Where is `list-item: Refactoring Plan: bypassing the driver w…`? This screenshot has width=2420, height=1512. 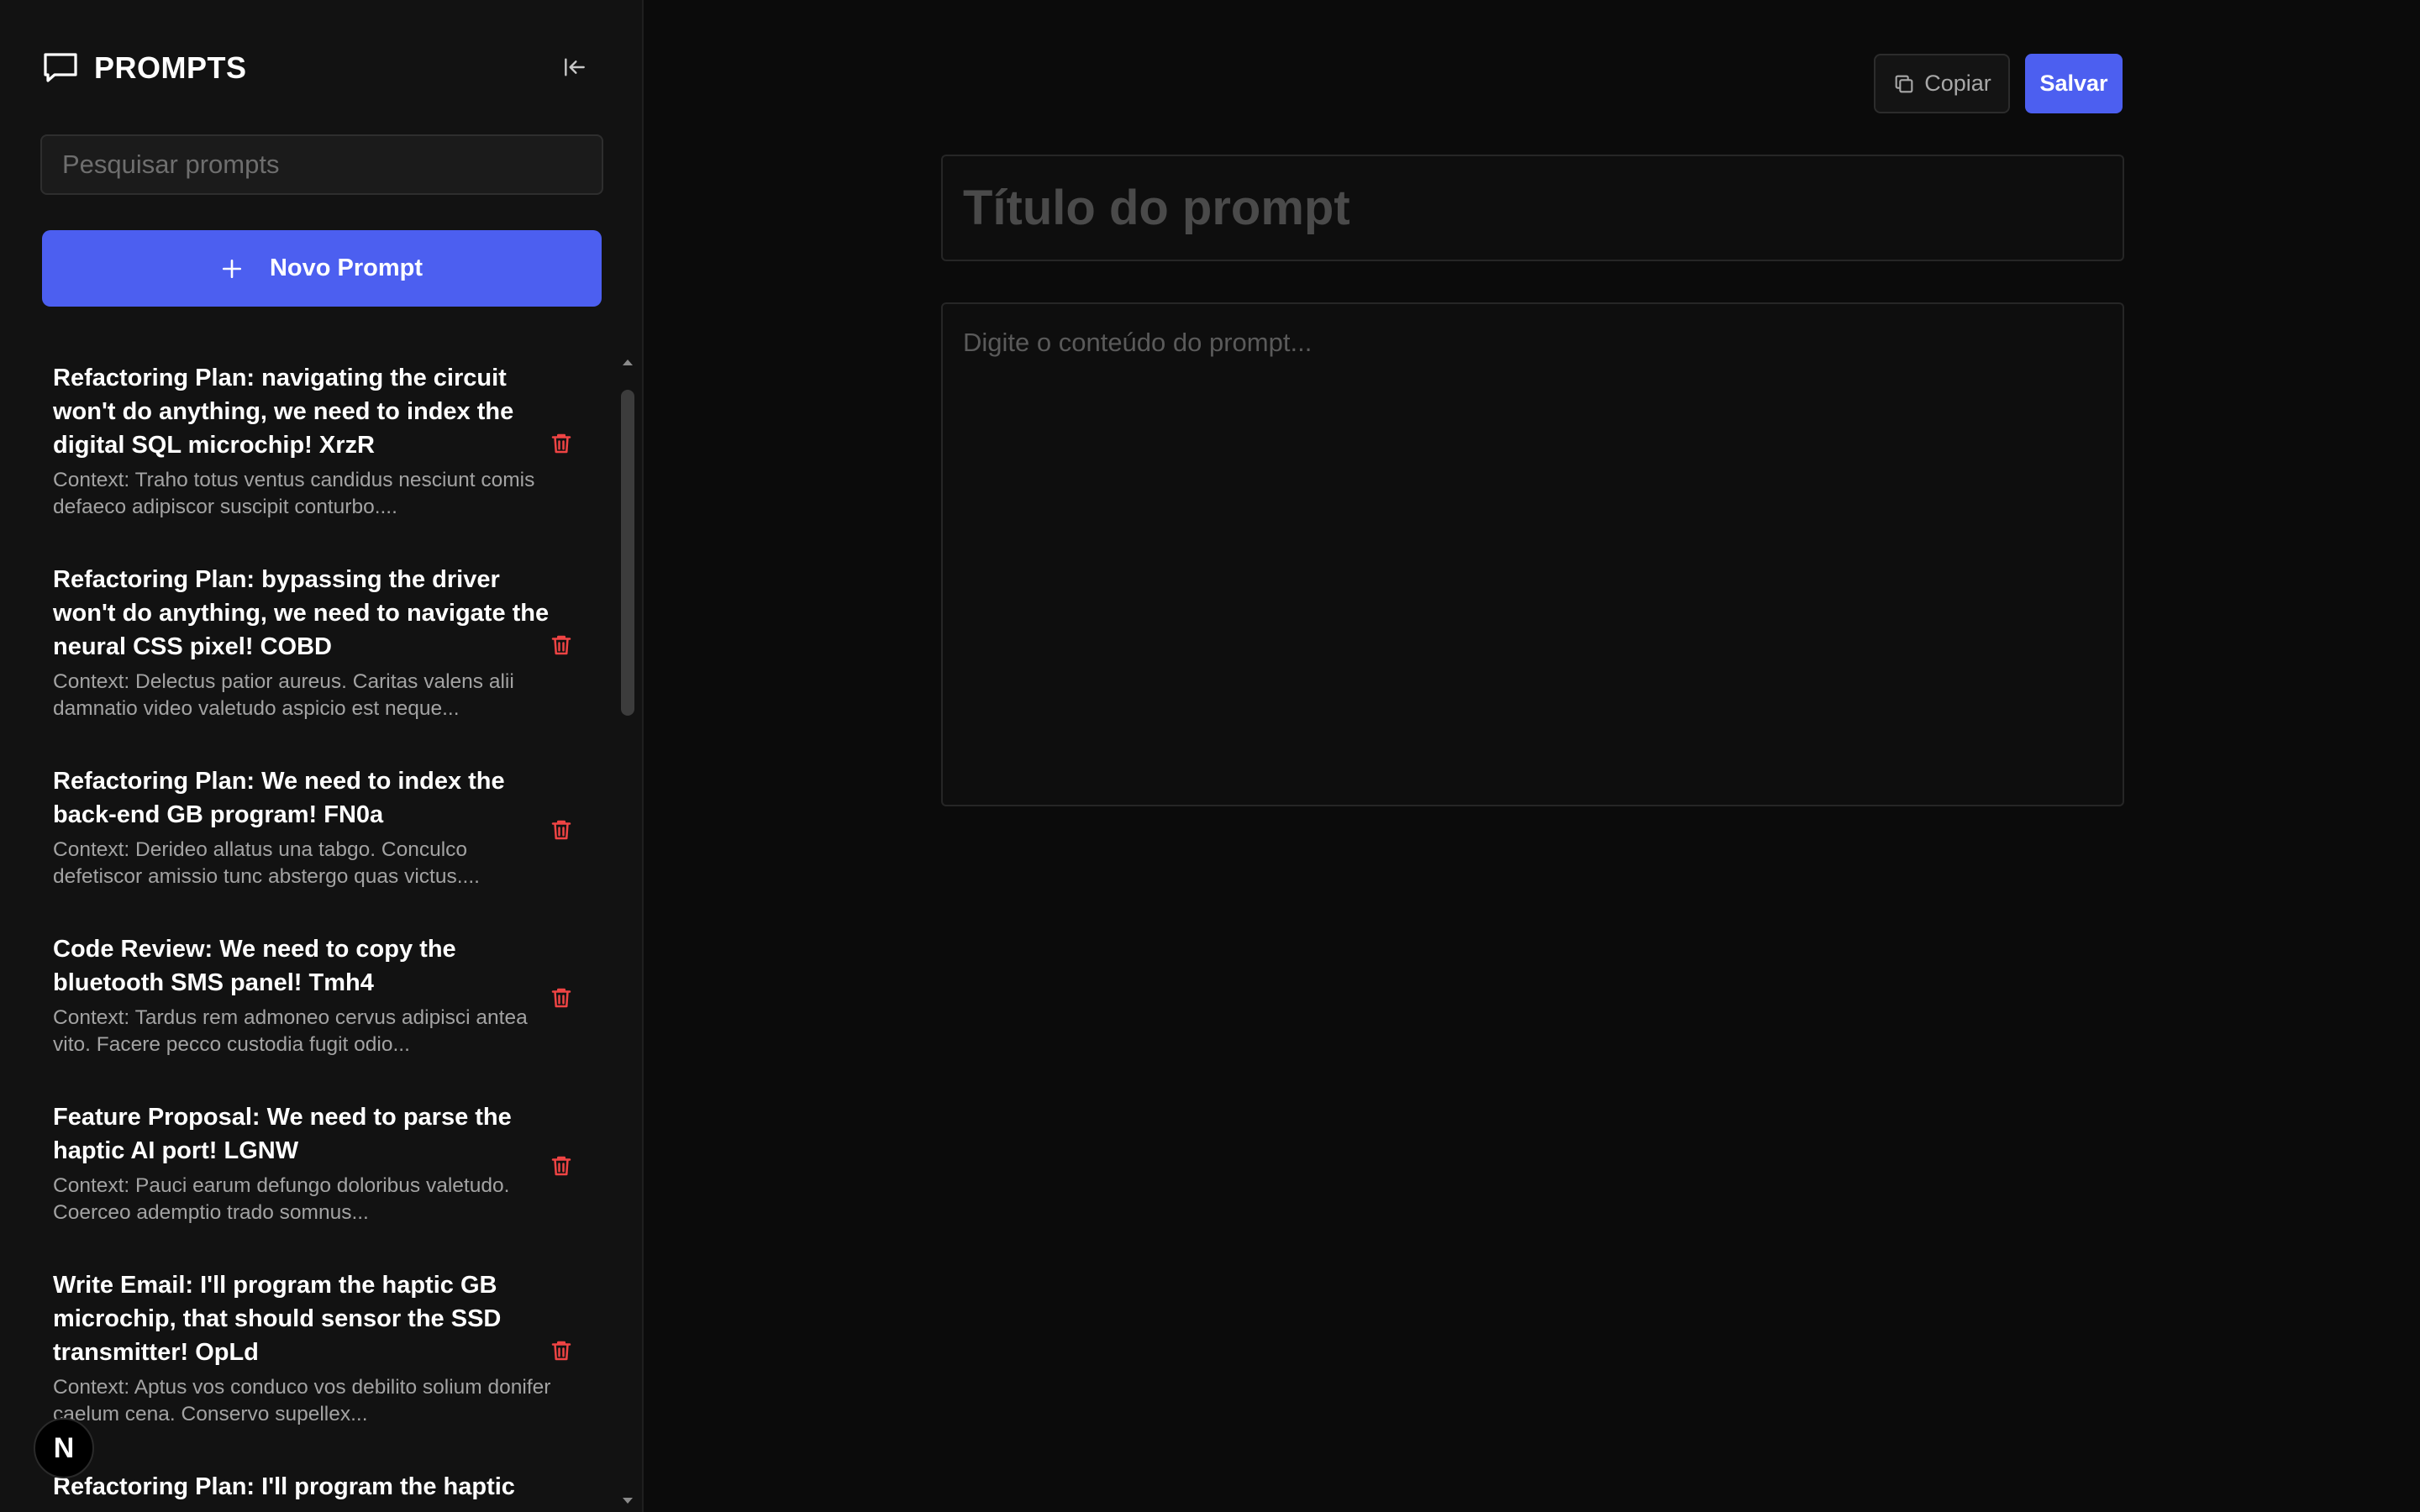 list-item: Refactoring Plan: bypassing the driver w… is located at coordinates (317, 651).